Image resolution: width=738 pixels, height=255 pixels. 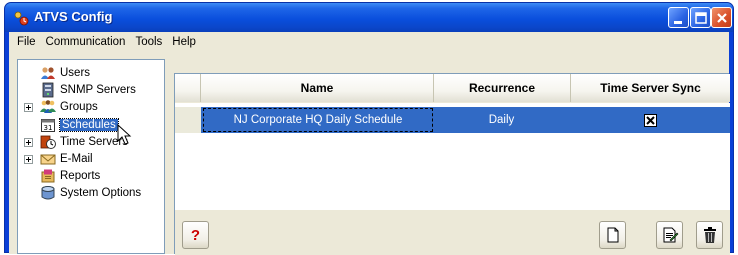 I want to click on users-icon, so click(x=48, y=72).